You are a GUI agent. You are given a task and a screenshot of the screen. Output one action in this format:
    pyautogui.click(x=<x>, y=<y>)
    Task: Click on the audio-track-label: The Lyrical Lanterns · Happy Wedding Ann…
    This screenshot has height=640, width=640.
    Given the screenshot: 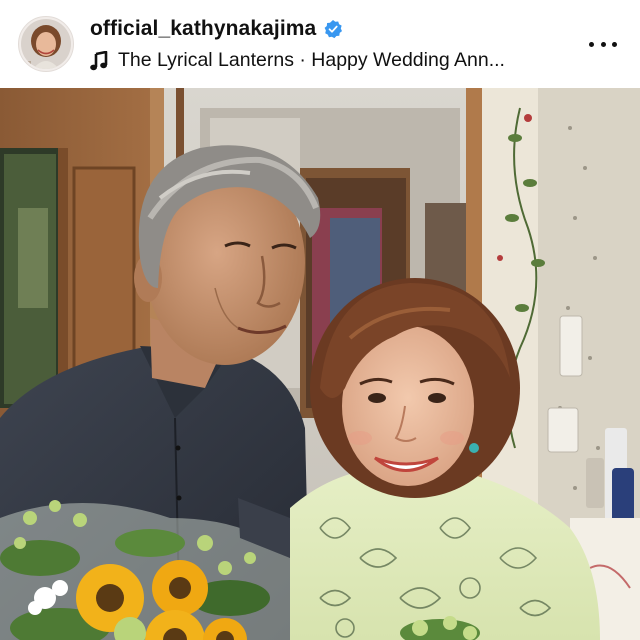 What is the action you would take?
    pyautogui.click(x=311, y=60)
    